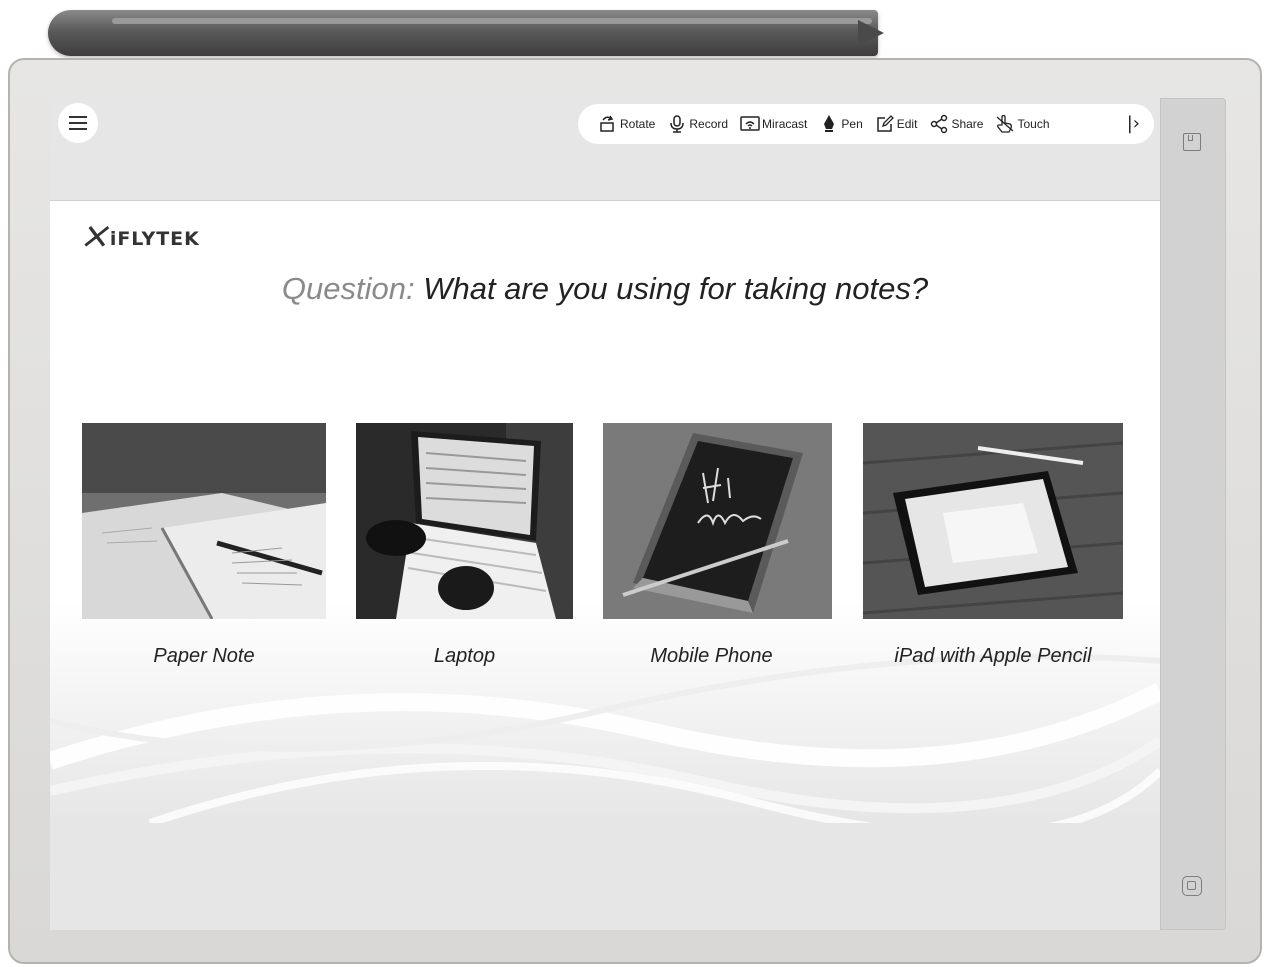 The image size is (1266, 967). I want to click on iflytek-logo: ⨉ iFLYTEK, so click(142, 238).